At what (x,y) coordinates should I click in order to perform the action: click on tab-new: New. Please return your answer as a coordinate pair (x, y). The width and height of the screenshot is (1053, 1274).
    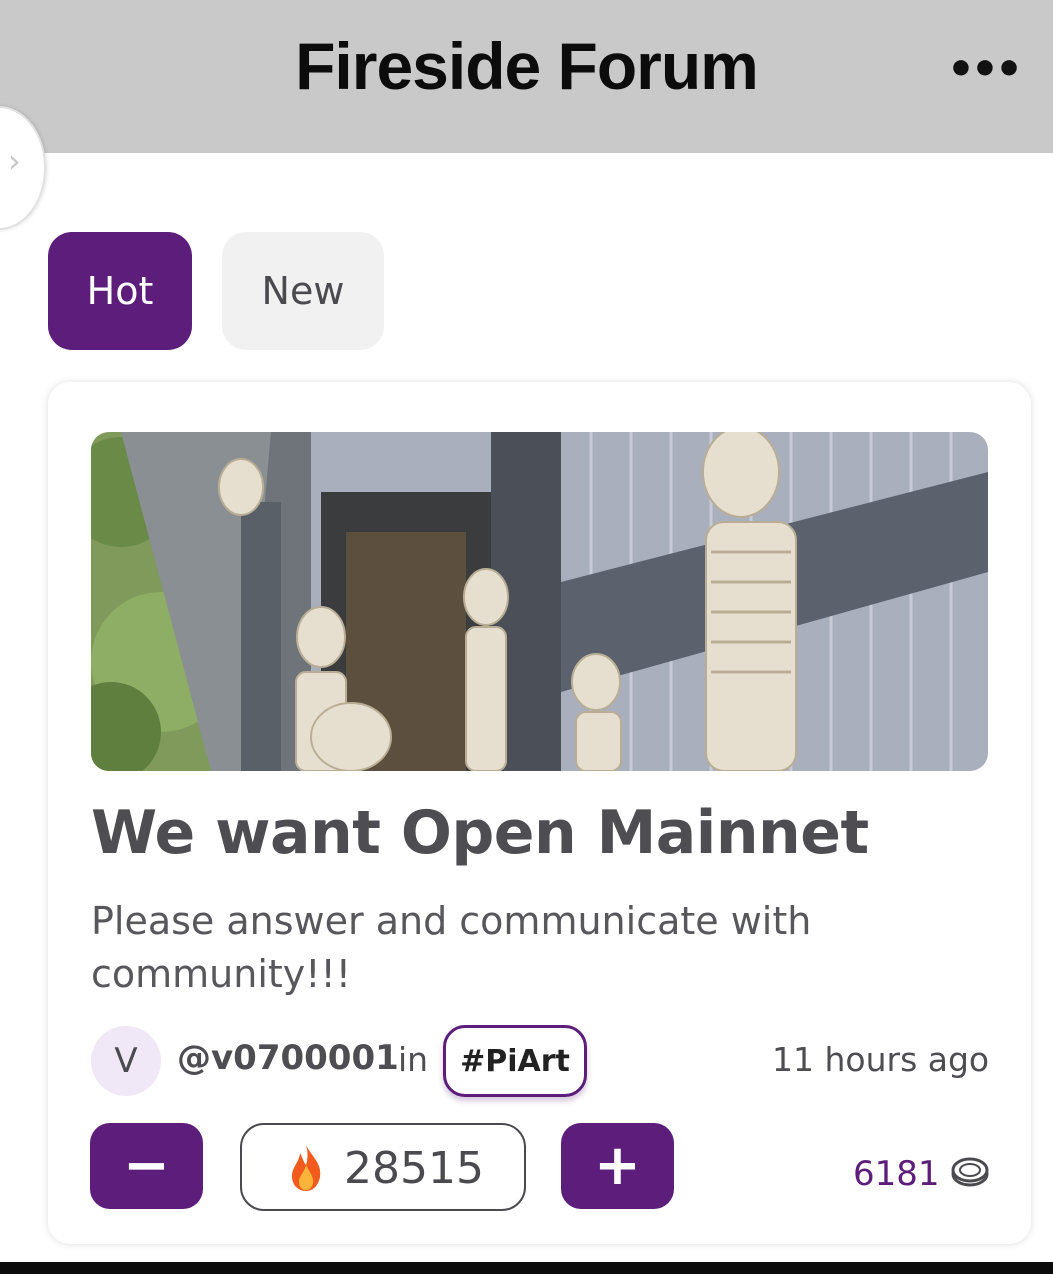
    Looking at the image, I should click on (303, 291).